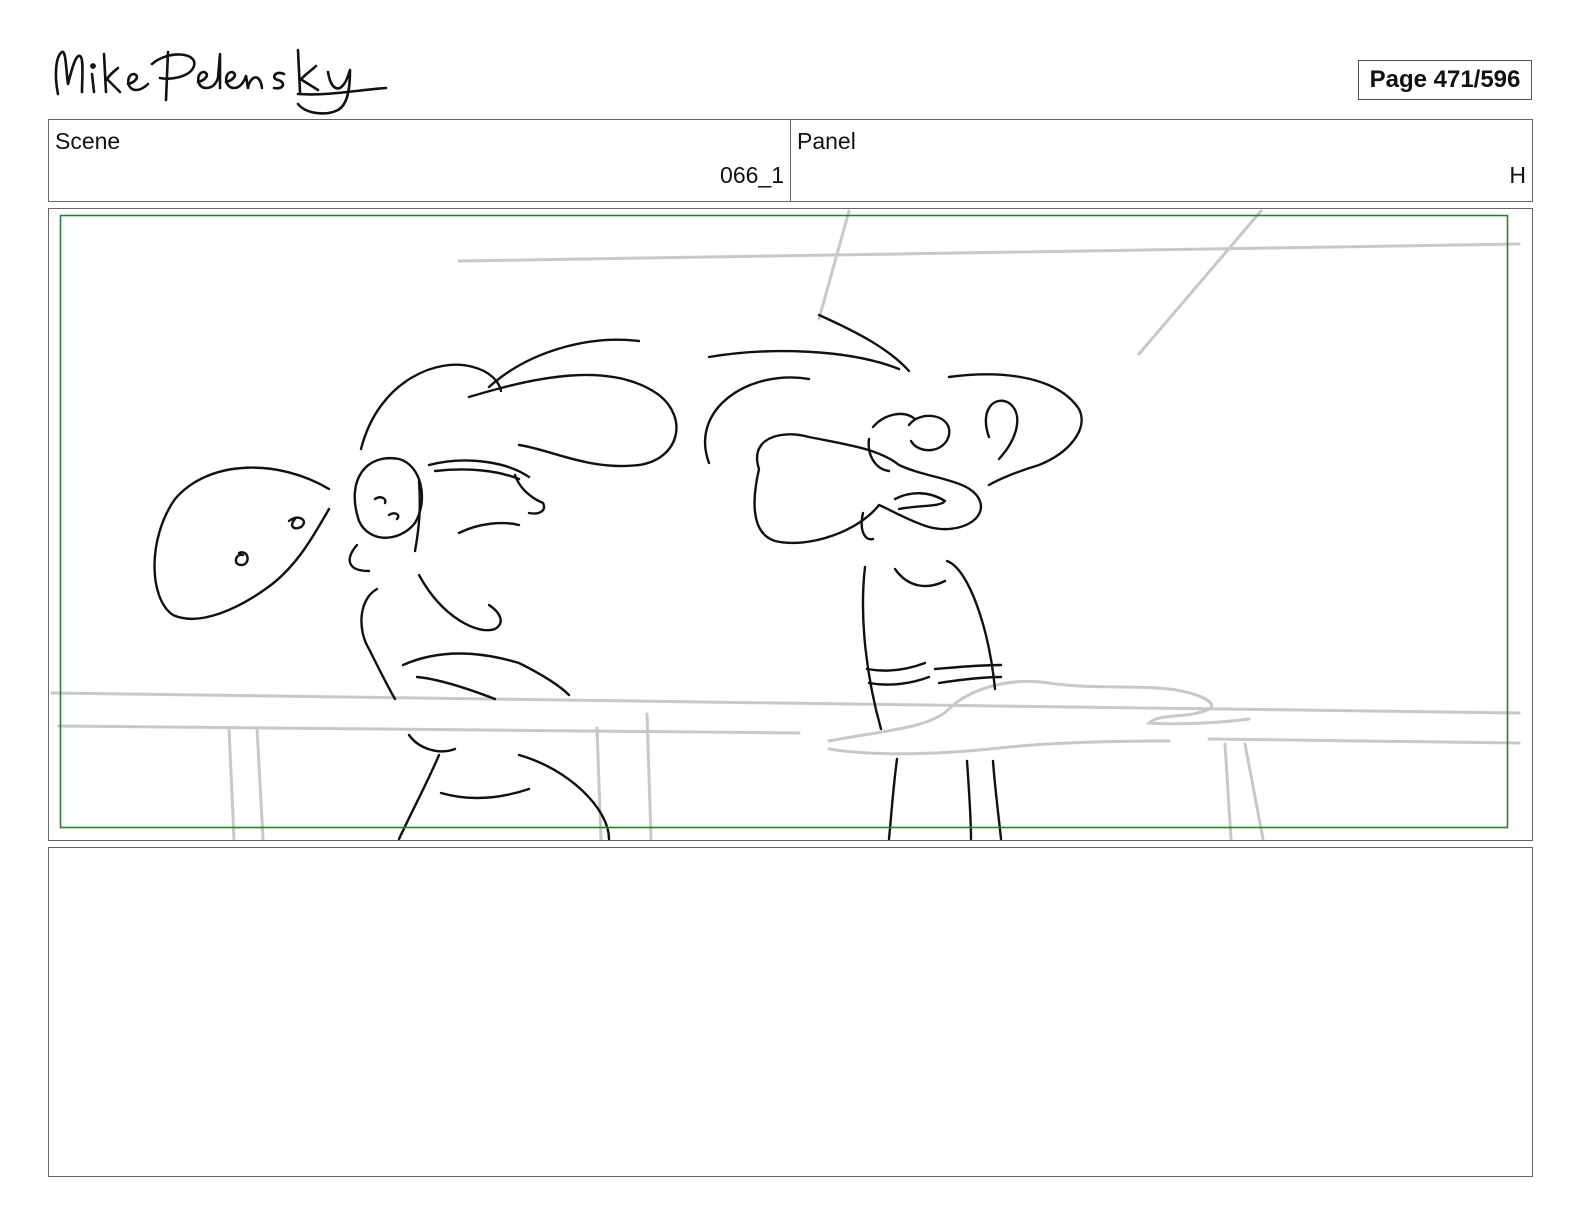 Image resolution: width=1584 pixels, height=1224 pixels. What do you see at coordinates (1161, 160) in the screenshot?
I see `panel-cell: Panel H` at bounding box center [1161, 160].